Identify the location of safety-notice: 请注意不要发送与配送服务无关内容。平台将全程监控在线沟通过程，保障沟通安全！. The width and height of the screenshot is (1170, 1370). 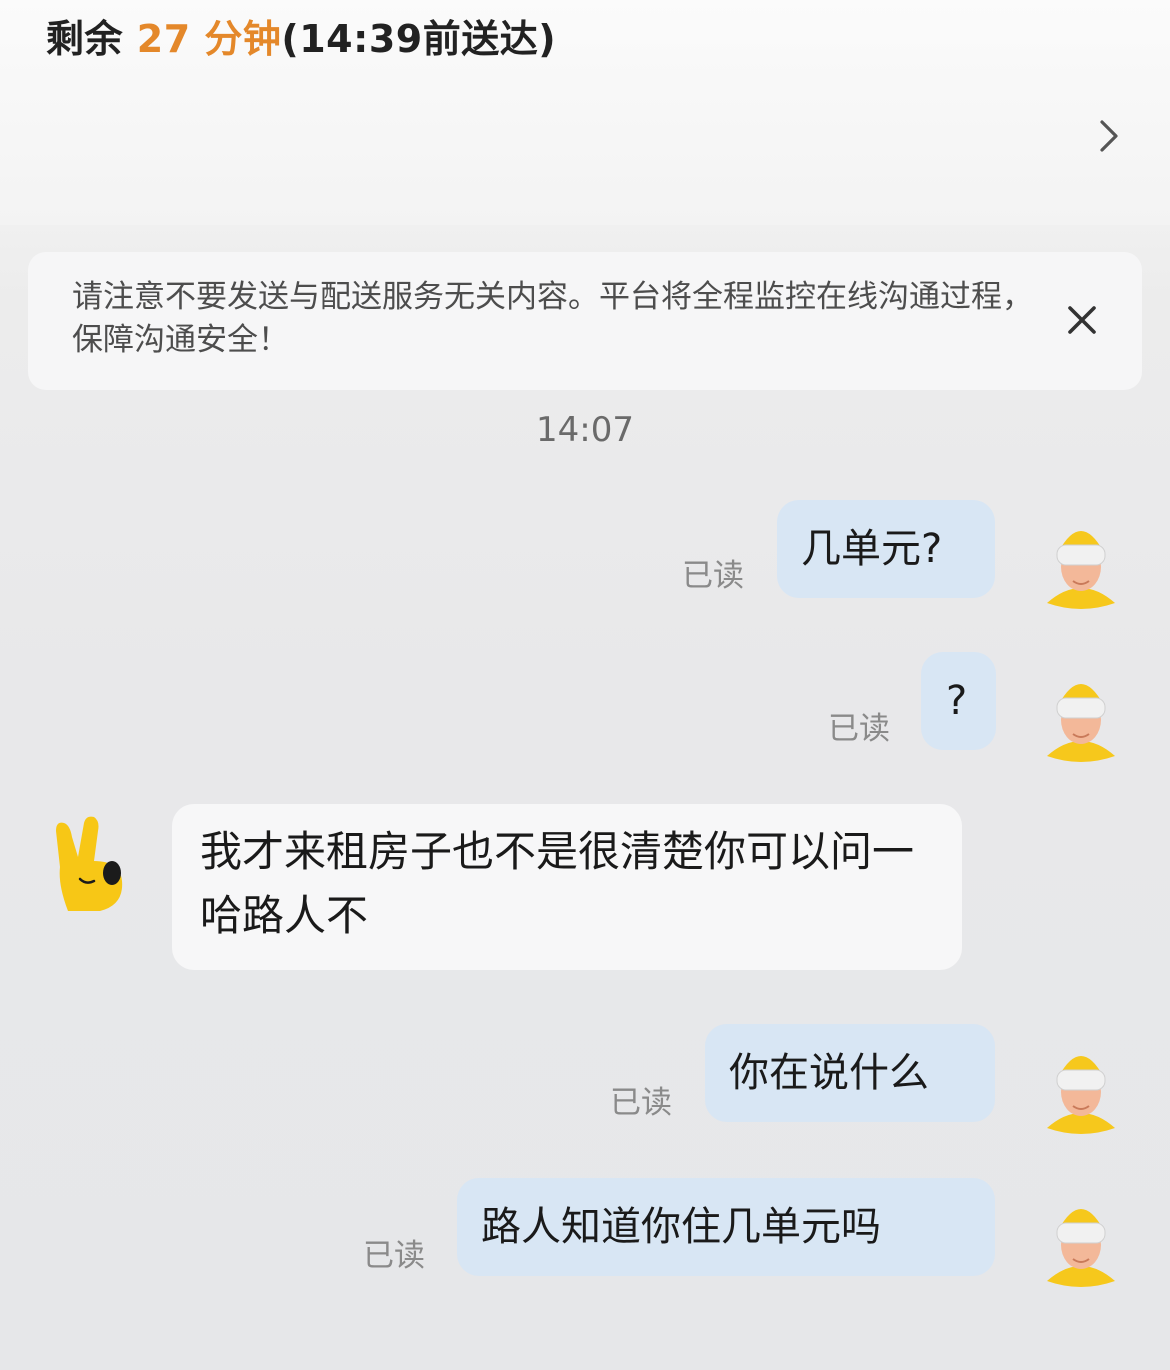
(585, 321).